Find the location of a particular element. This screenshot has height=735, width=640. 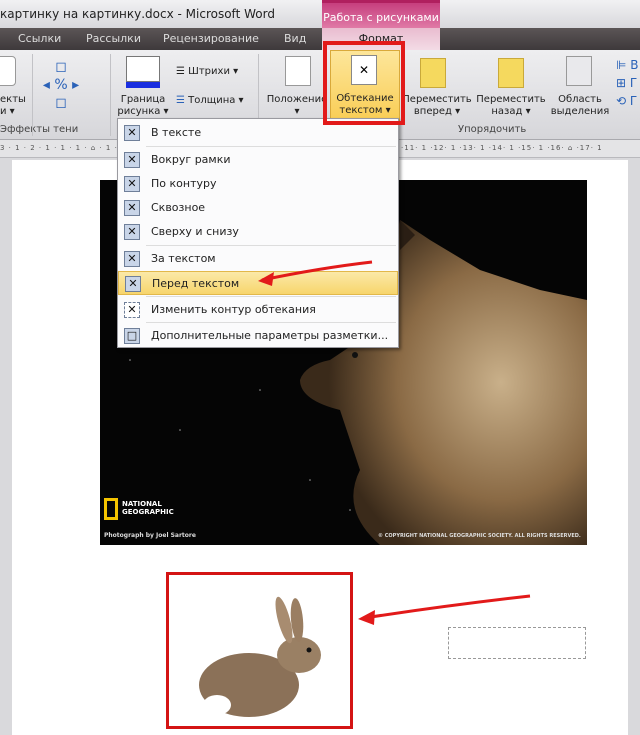

rabbit-picture is located at coordinates (259, 650).